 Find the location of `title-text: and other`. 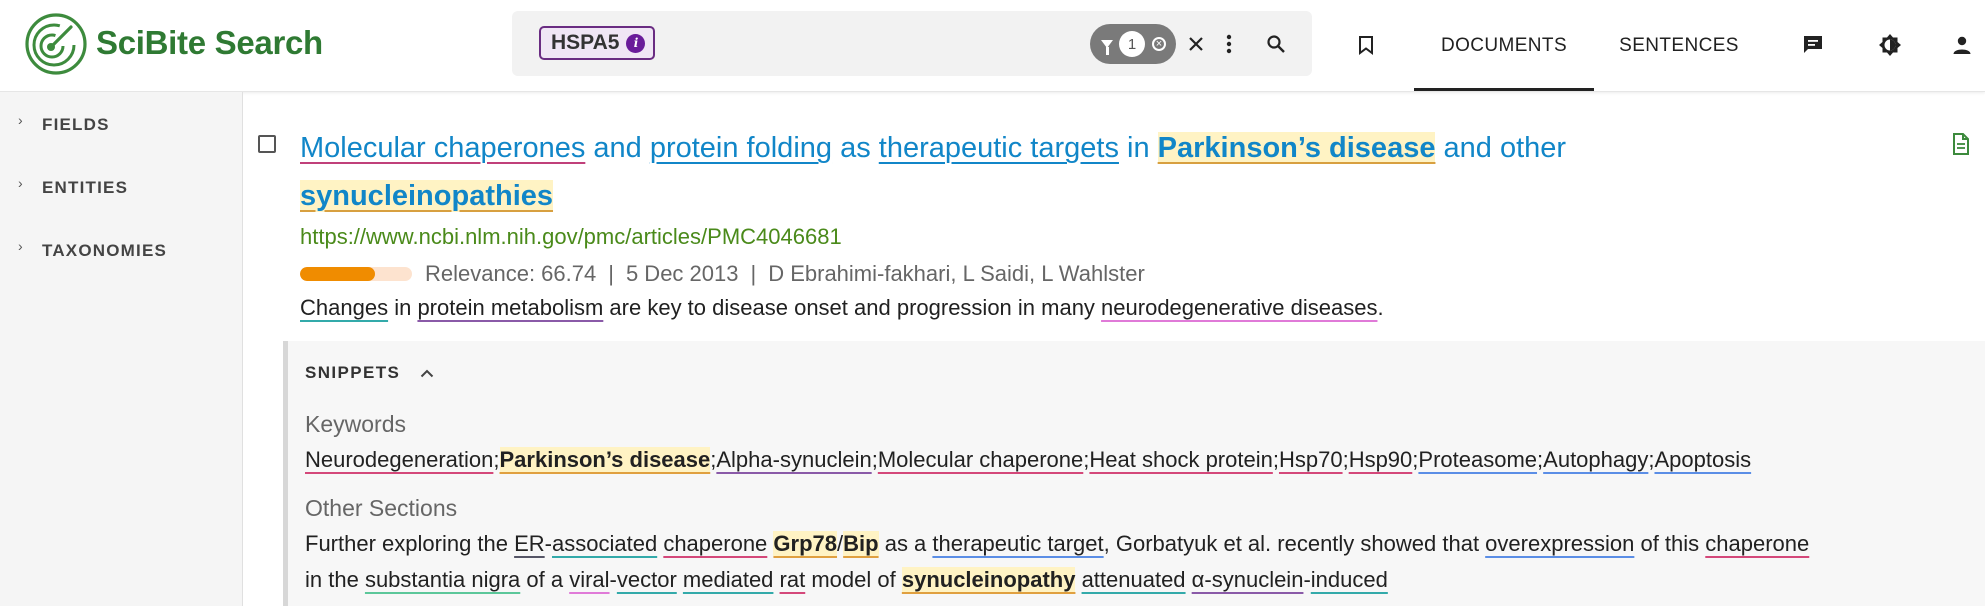

title-text: and other is located at coordinates (1501, 148).